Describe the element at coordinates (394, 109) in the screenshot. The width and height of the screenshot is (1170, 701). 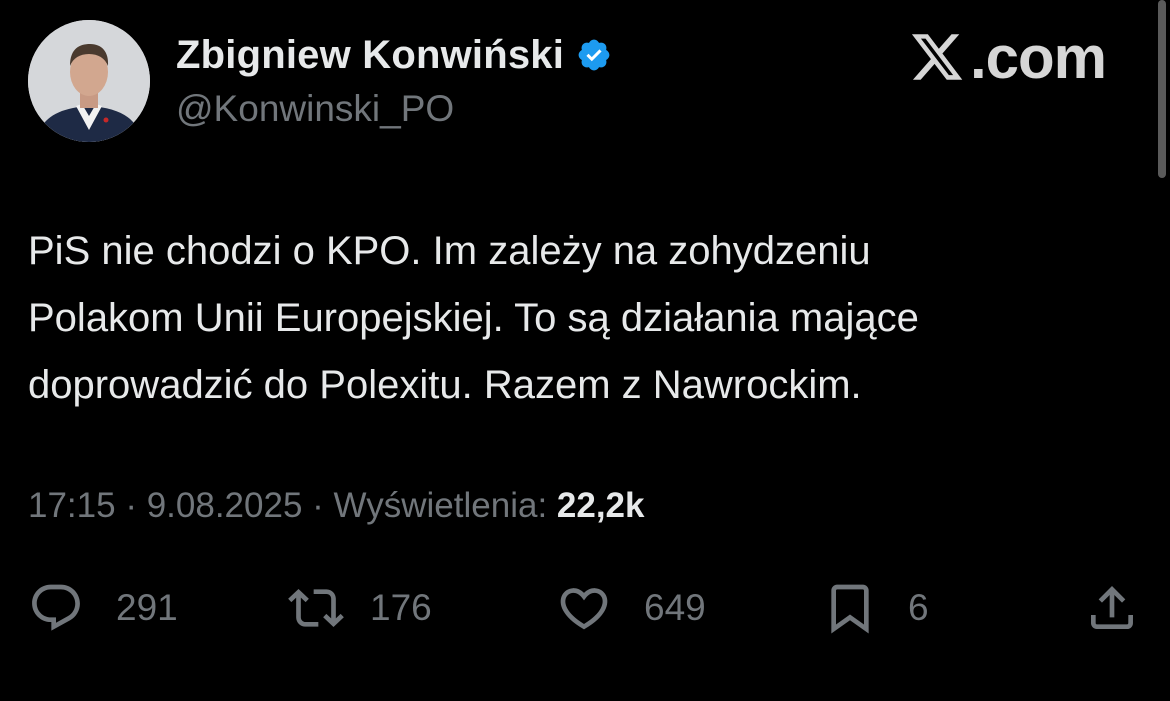
I see `author-handle: @Konwinski_PO` at that location.